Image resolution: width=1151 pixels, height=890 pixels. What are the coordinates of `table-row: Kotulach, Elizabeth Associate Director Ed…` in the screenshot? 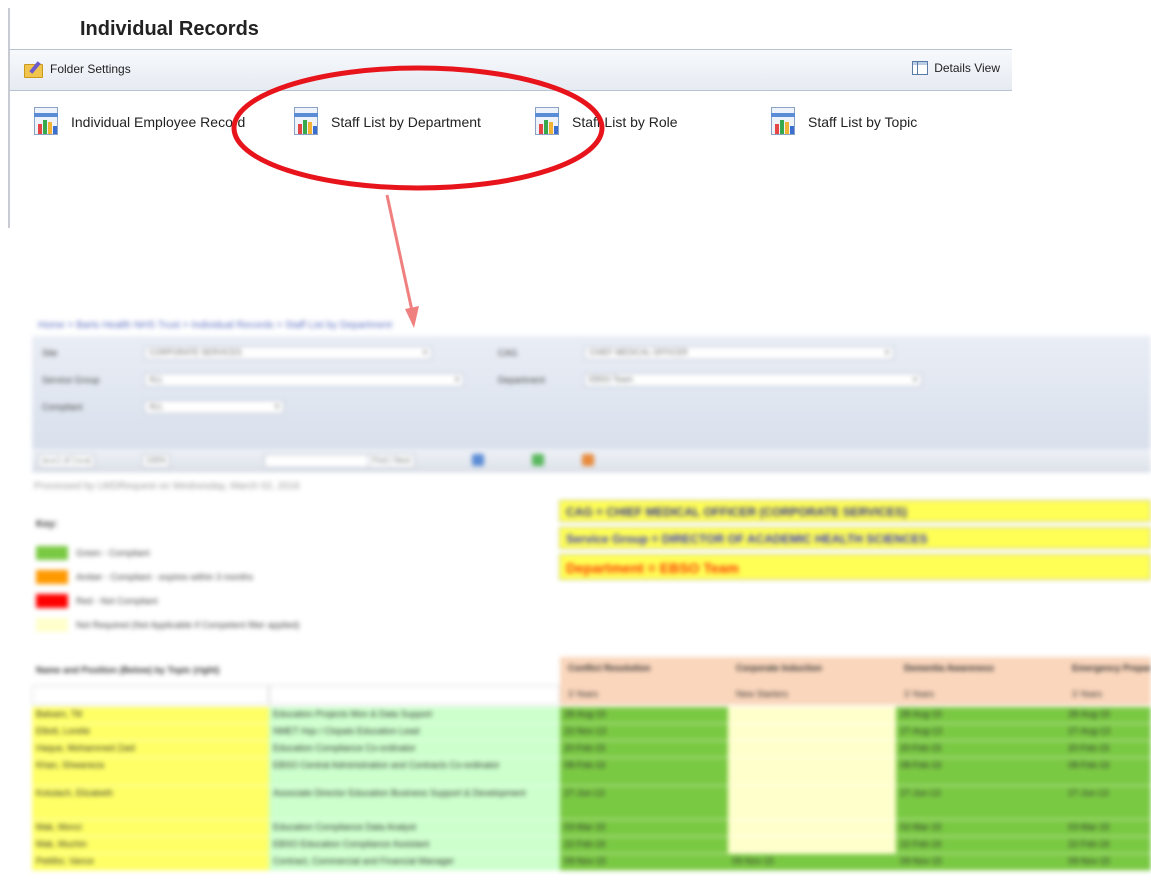 It's located at (591, 803).